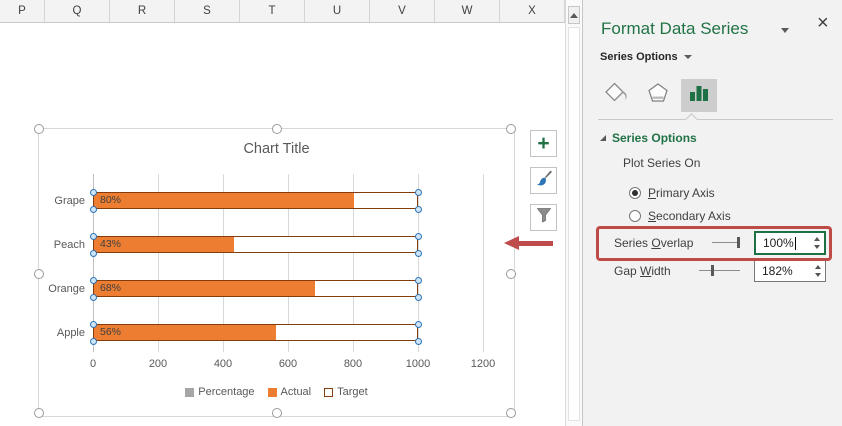  Describe the element at coordinates (223, 364) in the screenshot. I see `axis-tick-label: 400` at that location.